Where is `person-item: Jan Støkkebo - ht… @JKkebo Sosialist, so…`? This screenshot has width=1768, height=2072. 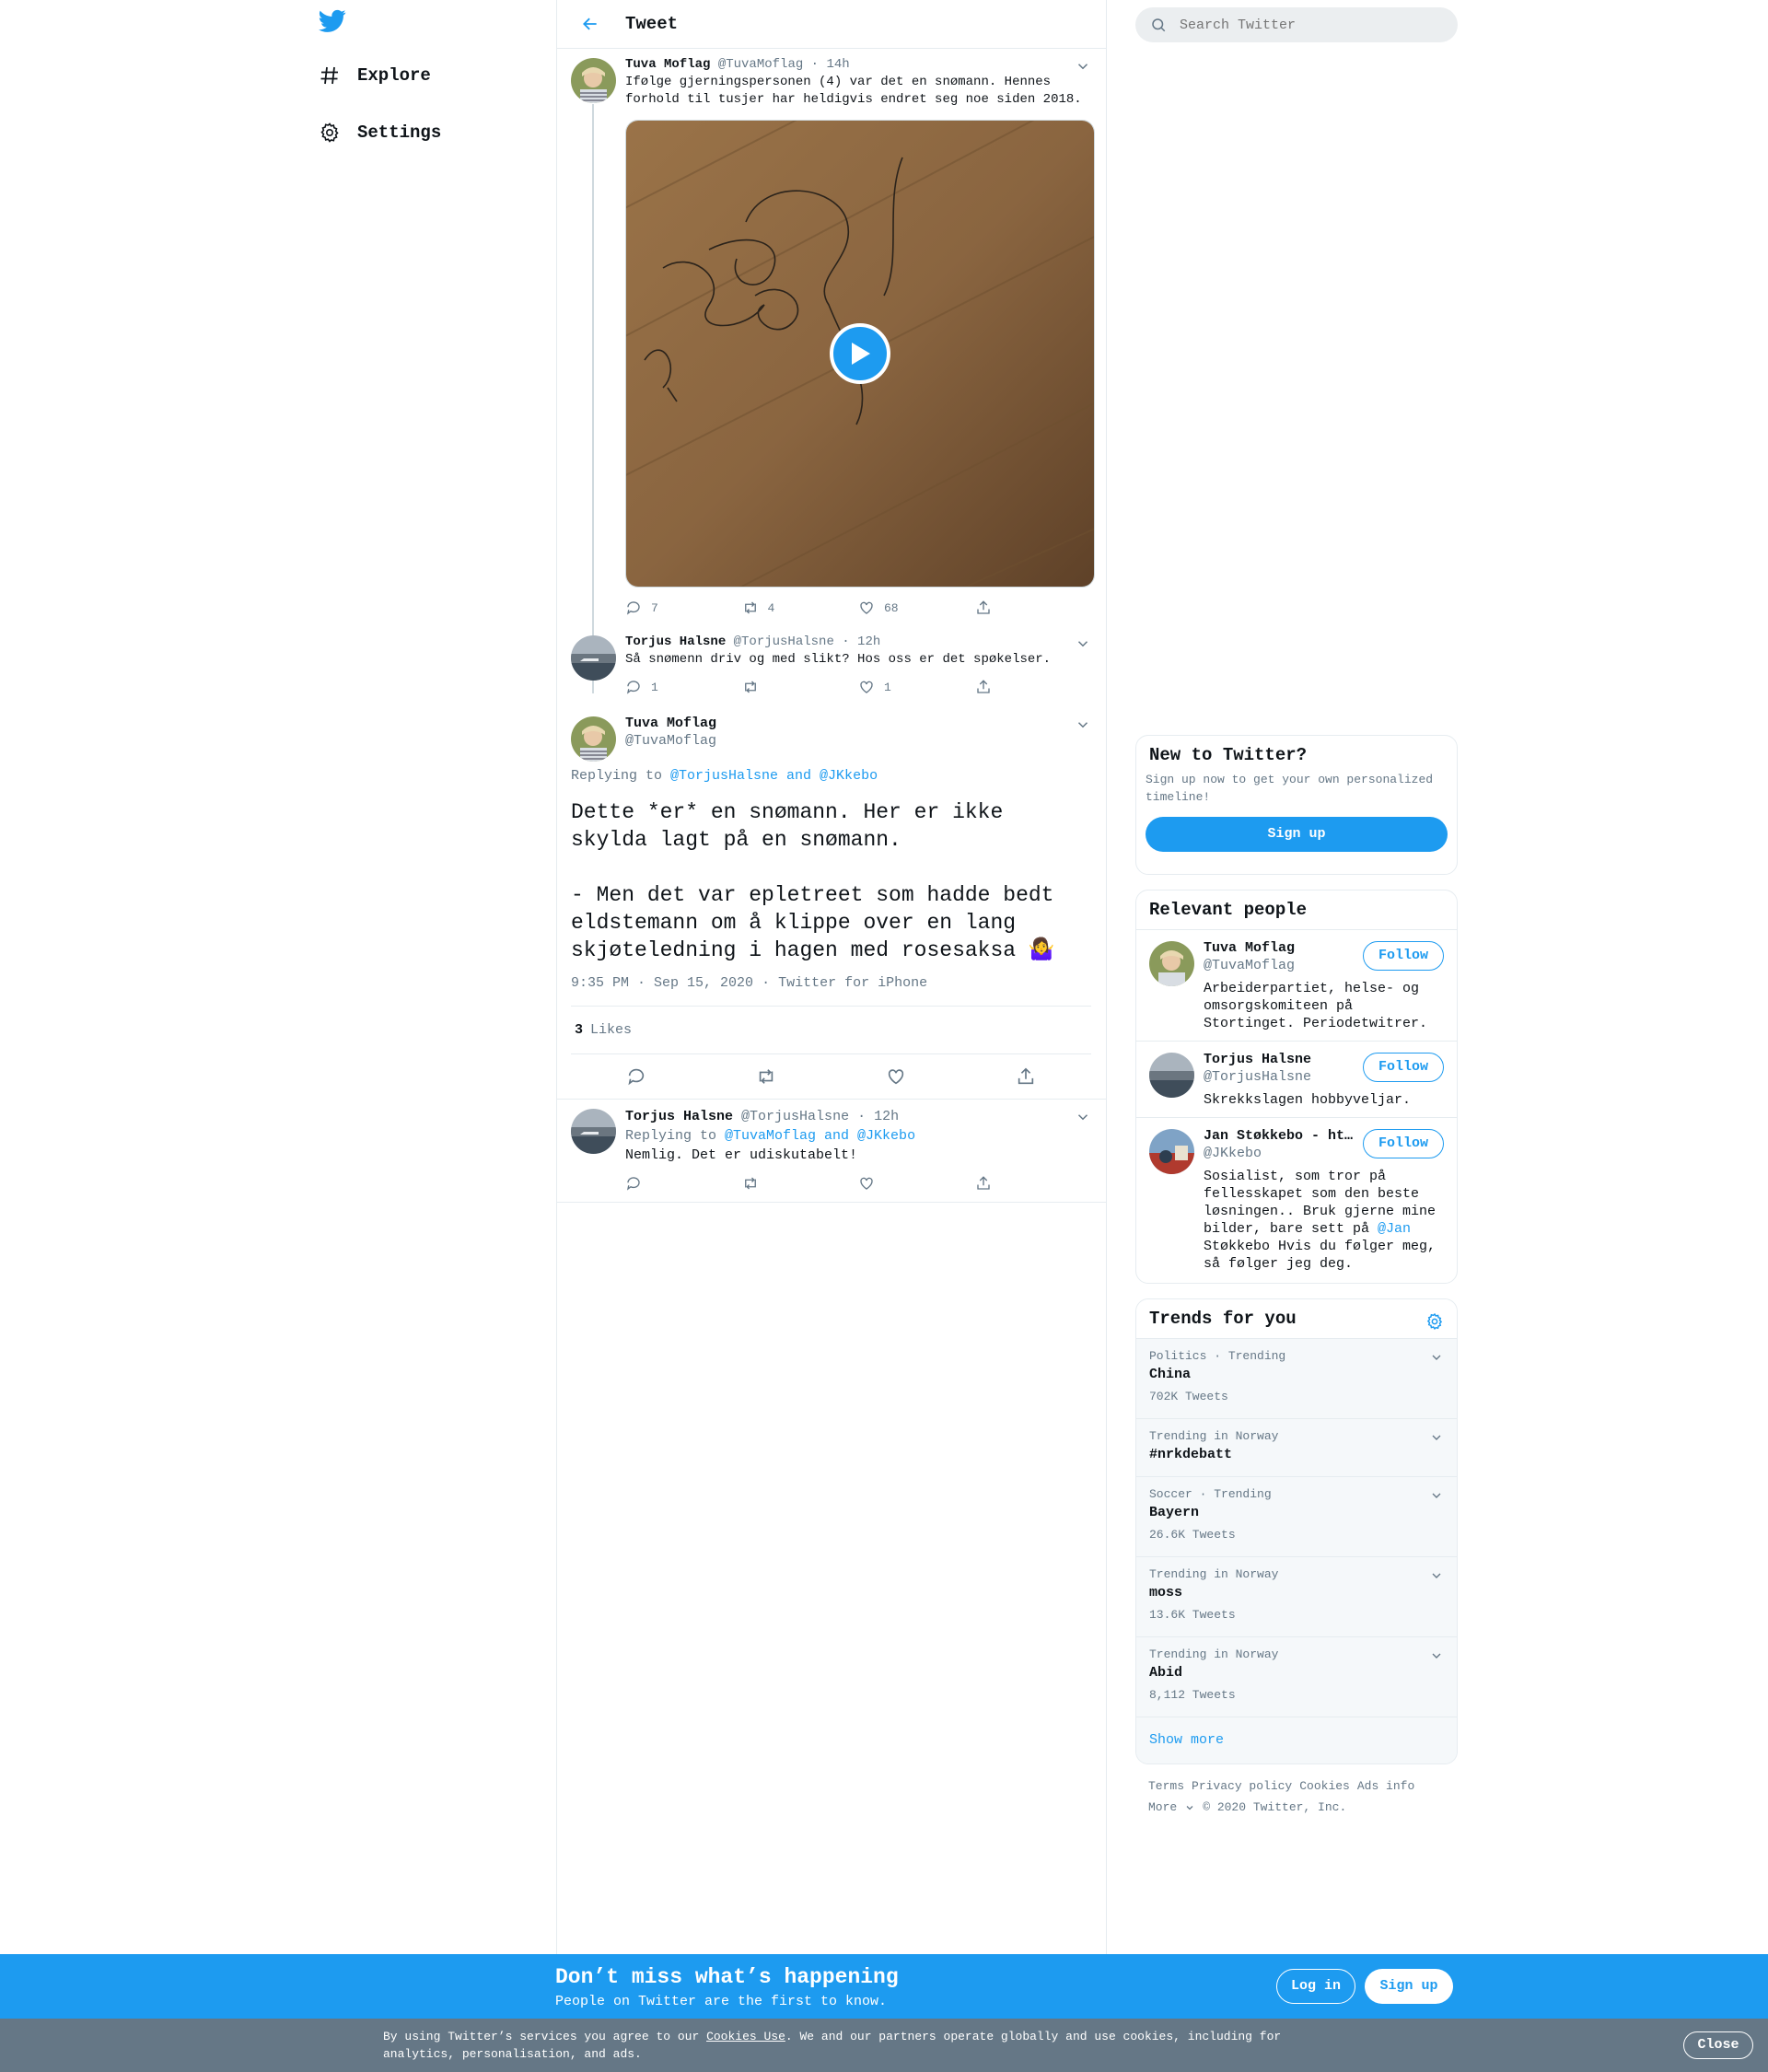 person-item: Jan Støkkebo - ht… @JKkebo Sosialist, so… is located at coordinates (1296, 1200).